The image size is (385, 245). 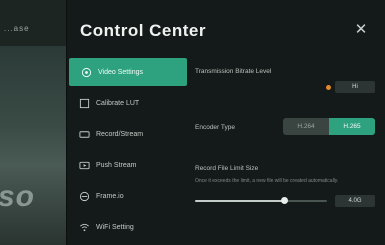 I want to click on push-icon, so click(x=84, y=165).